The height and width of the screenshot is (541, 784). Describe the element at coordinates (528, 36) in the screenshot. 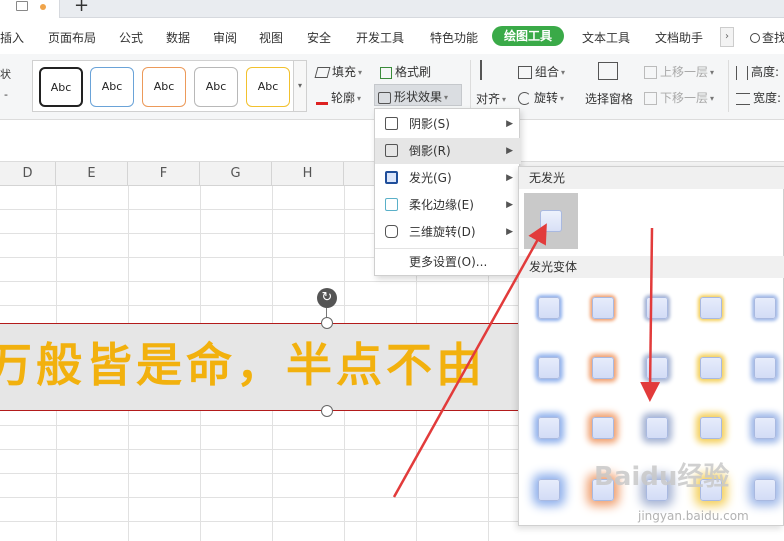

I see `menu-drawing-tools: 绘图工具` at that location.